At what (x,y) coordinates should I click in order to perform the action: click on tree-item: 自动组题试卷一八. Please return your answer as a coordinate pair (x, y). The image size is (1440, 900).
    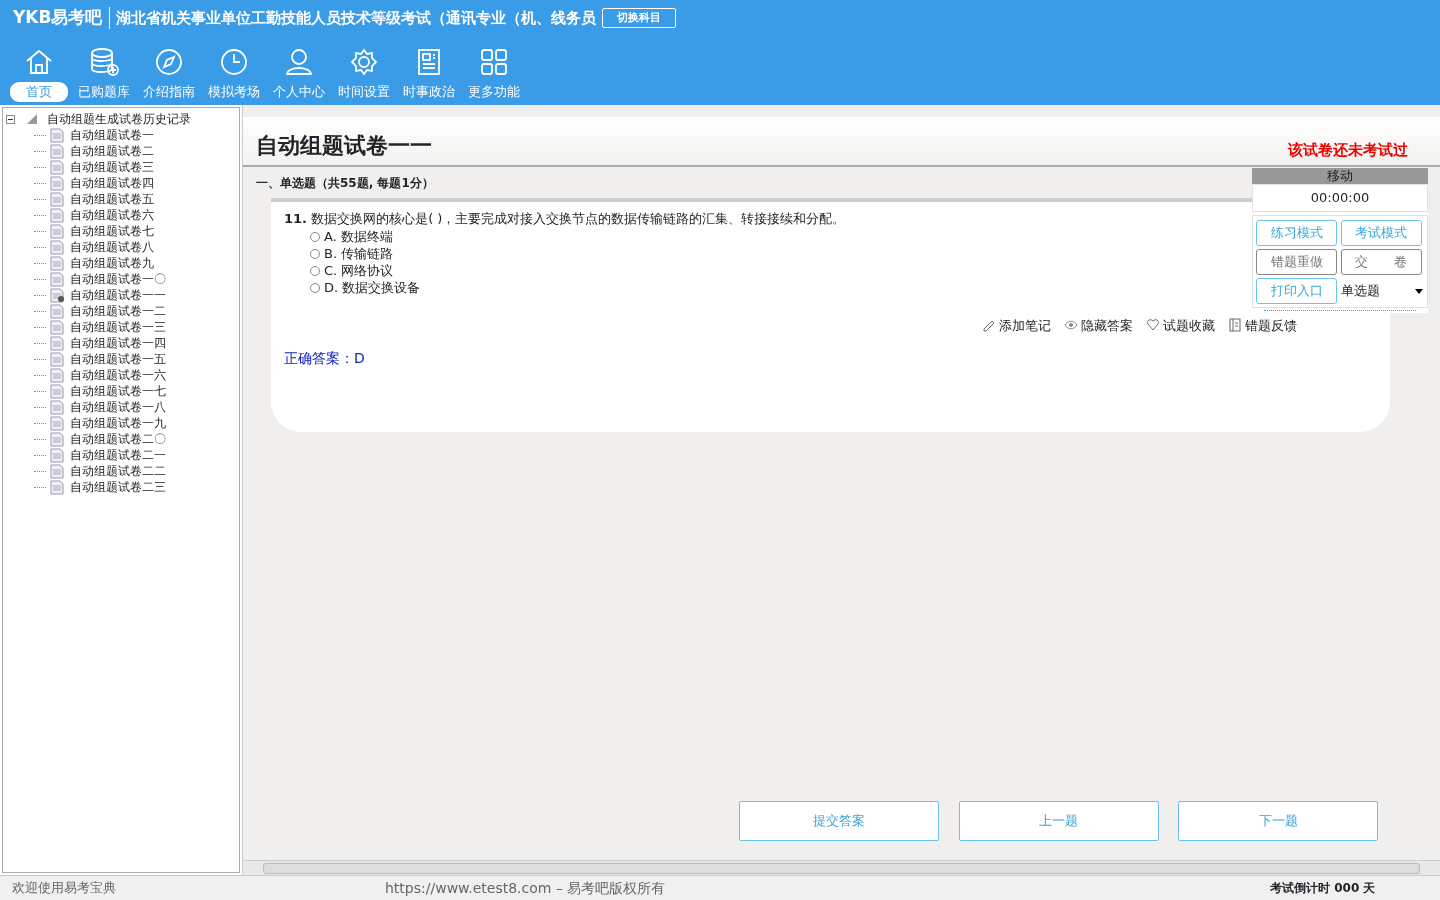
    Looking at the image, I should click on (118, 407).